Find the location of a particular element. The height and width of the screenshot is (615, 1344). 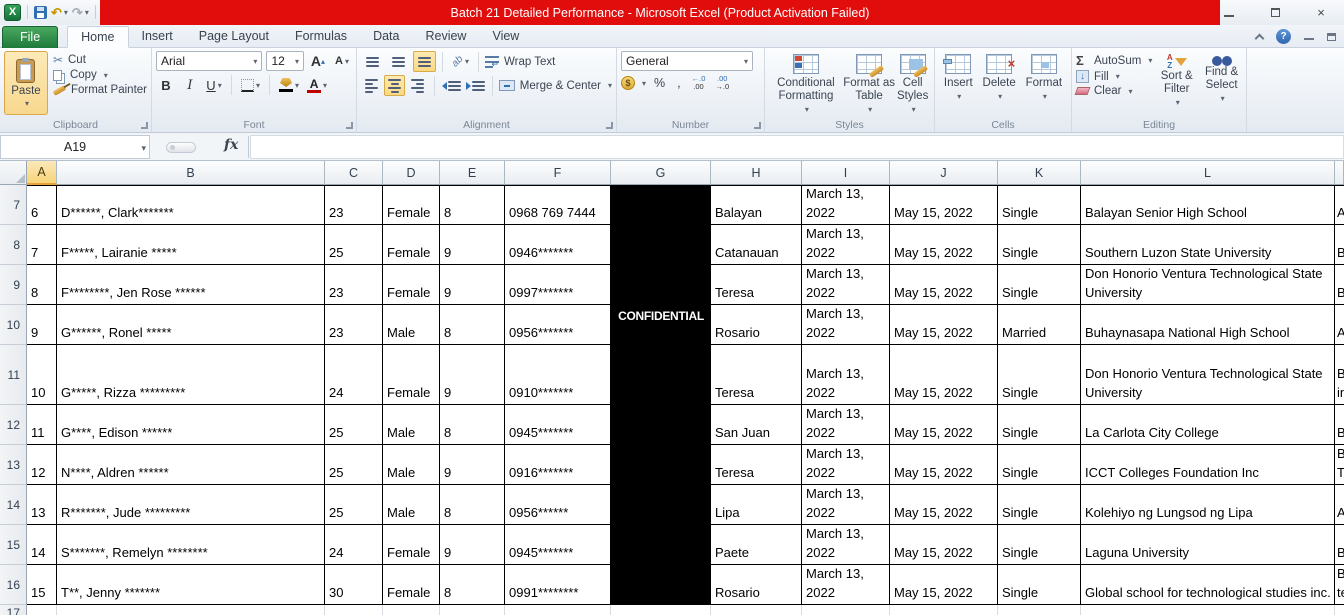

column-header-F: F is located at coordinates (558, 173).